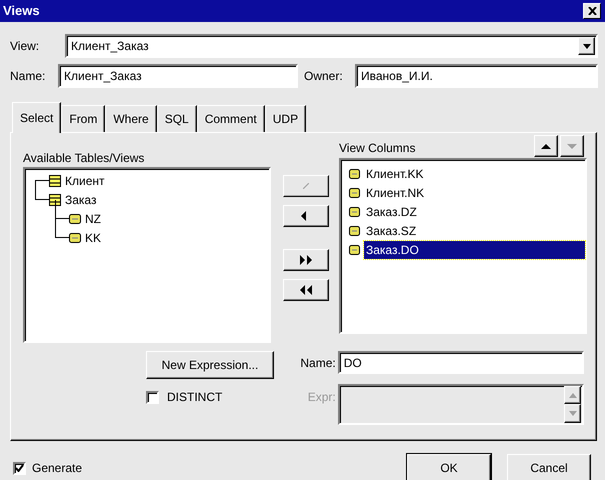 This screenshot has width=605, height=480. What do you see at coordinates (230, 118) in the screenshot?
I see `tab: Comment` at bounding box center [230, 118].